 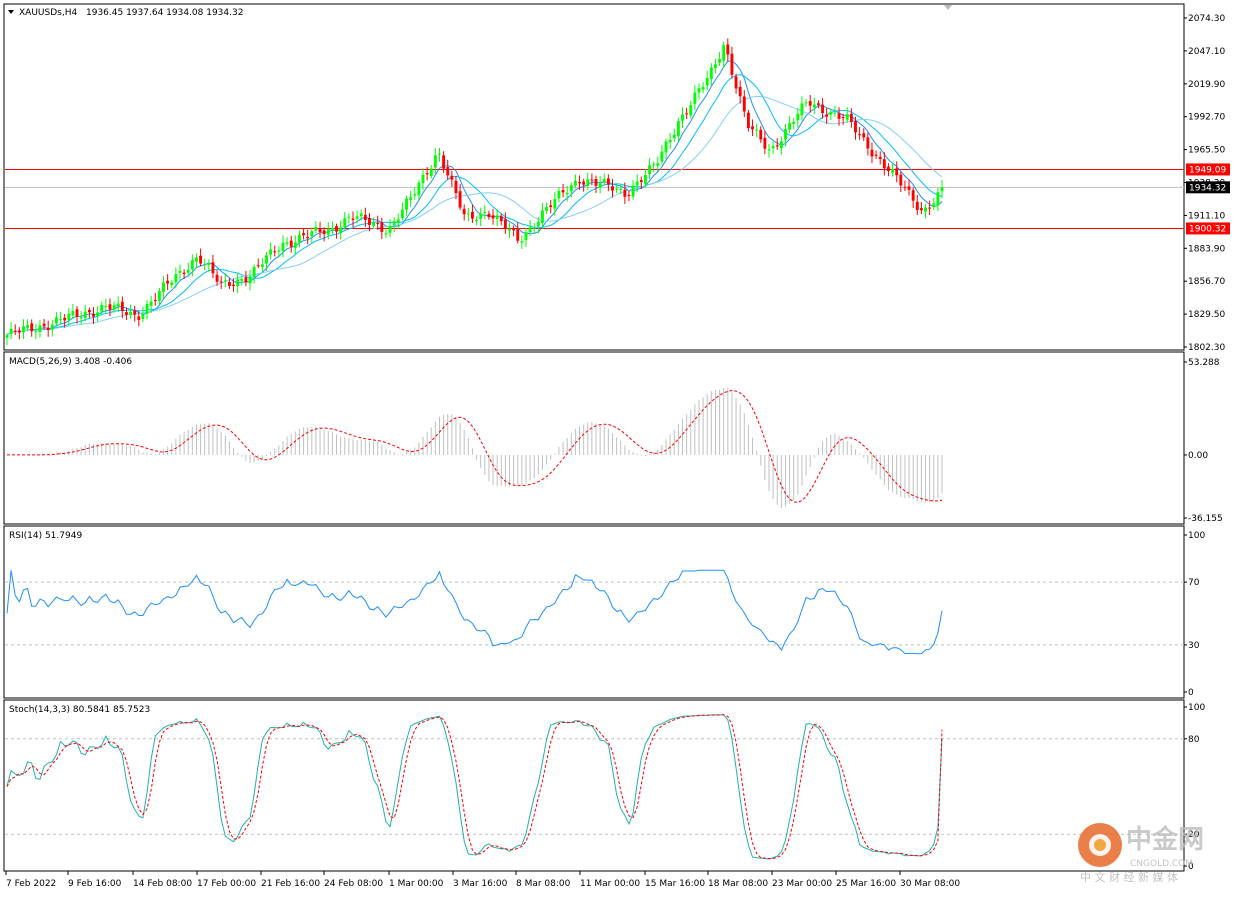 I want to click on time-label: 7 Feb 2022, so click(x=31, y=884).